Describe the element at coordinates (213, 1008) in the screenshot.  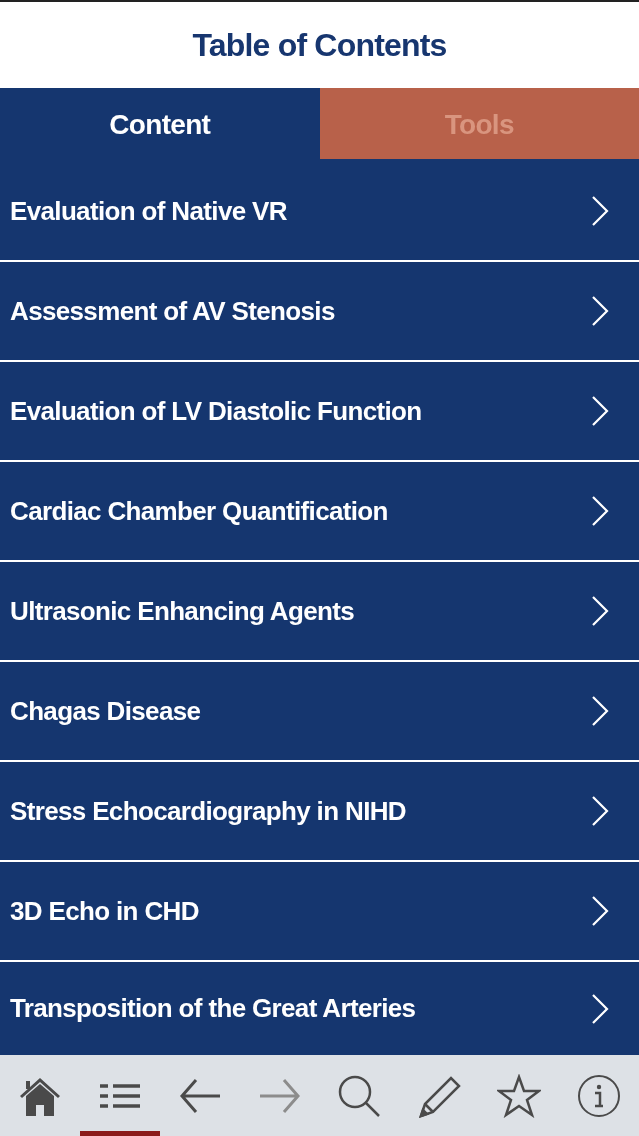
I see `item-title: Transposition of the Great Arteries` at that location.